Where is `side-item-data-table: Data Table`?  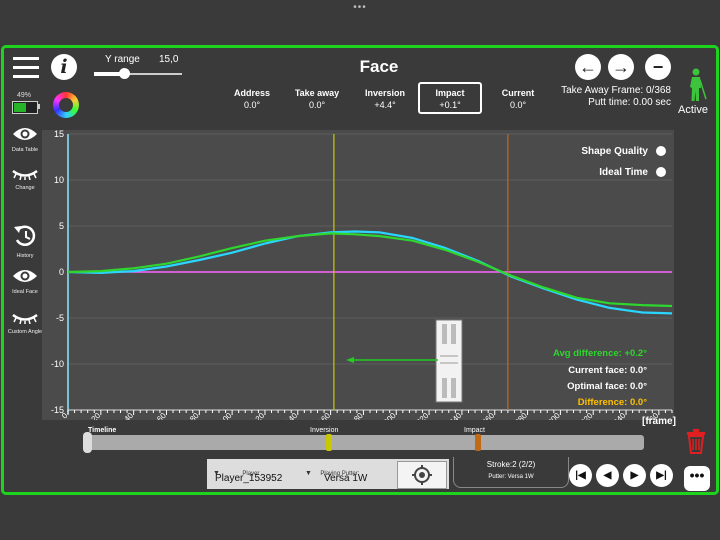
side-item-data-table: Data Table is located at coordinates (25, 140).